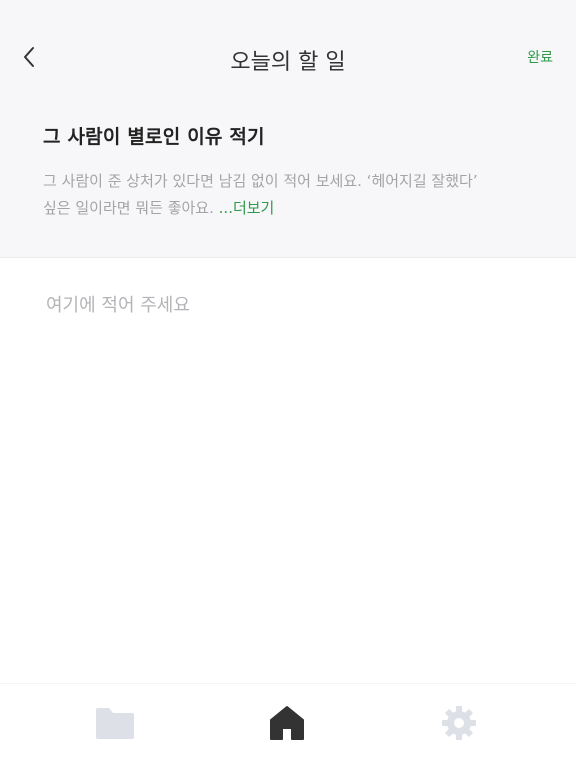 The image size is (576, 768). I want to click on home-icon, so click(287, 725).